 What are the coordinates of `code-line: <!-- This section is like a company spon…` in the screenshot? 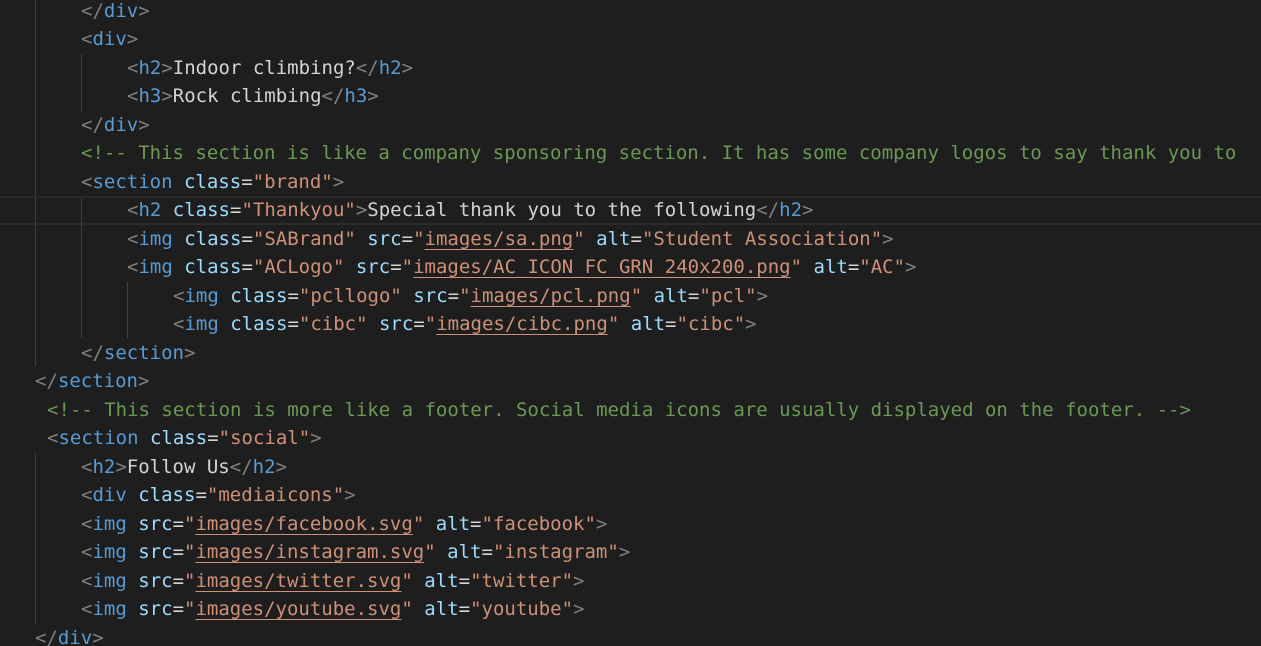 It's located at (630, 153).